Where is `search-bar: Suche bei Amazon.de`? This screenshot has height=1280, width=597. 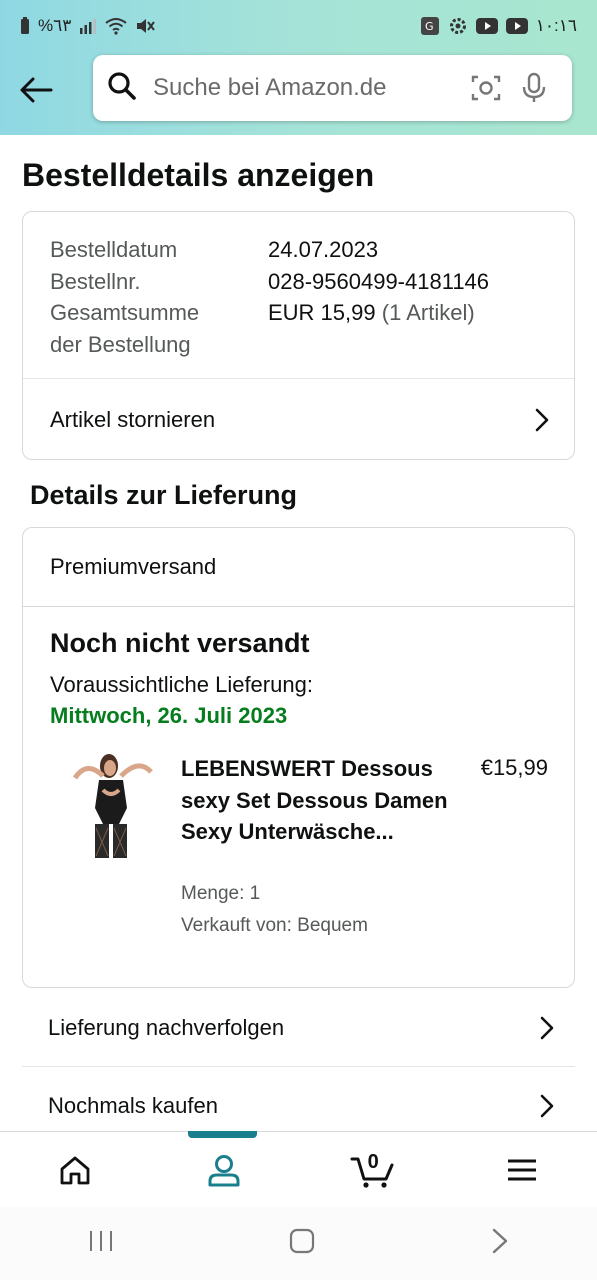
search-bar: Suche bei Amazon.de is located at coordinates (332, 88).